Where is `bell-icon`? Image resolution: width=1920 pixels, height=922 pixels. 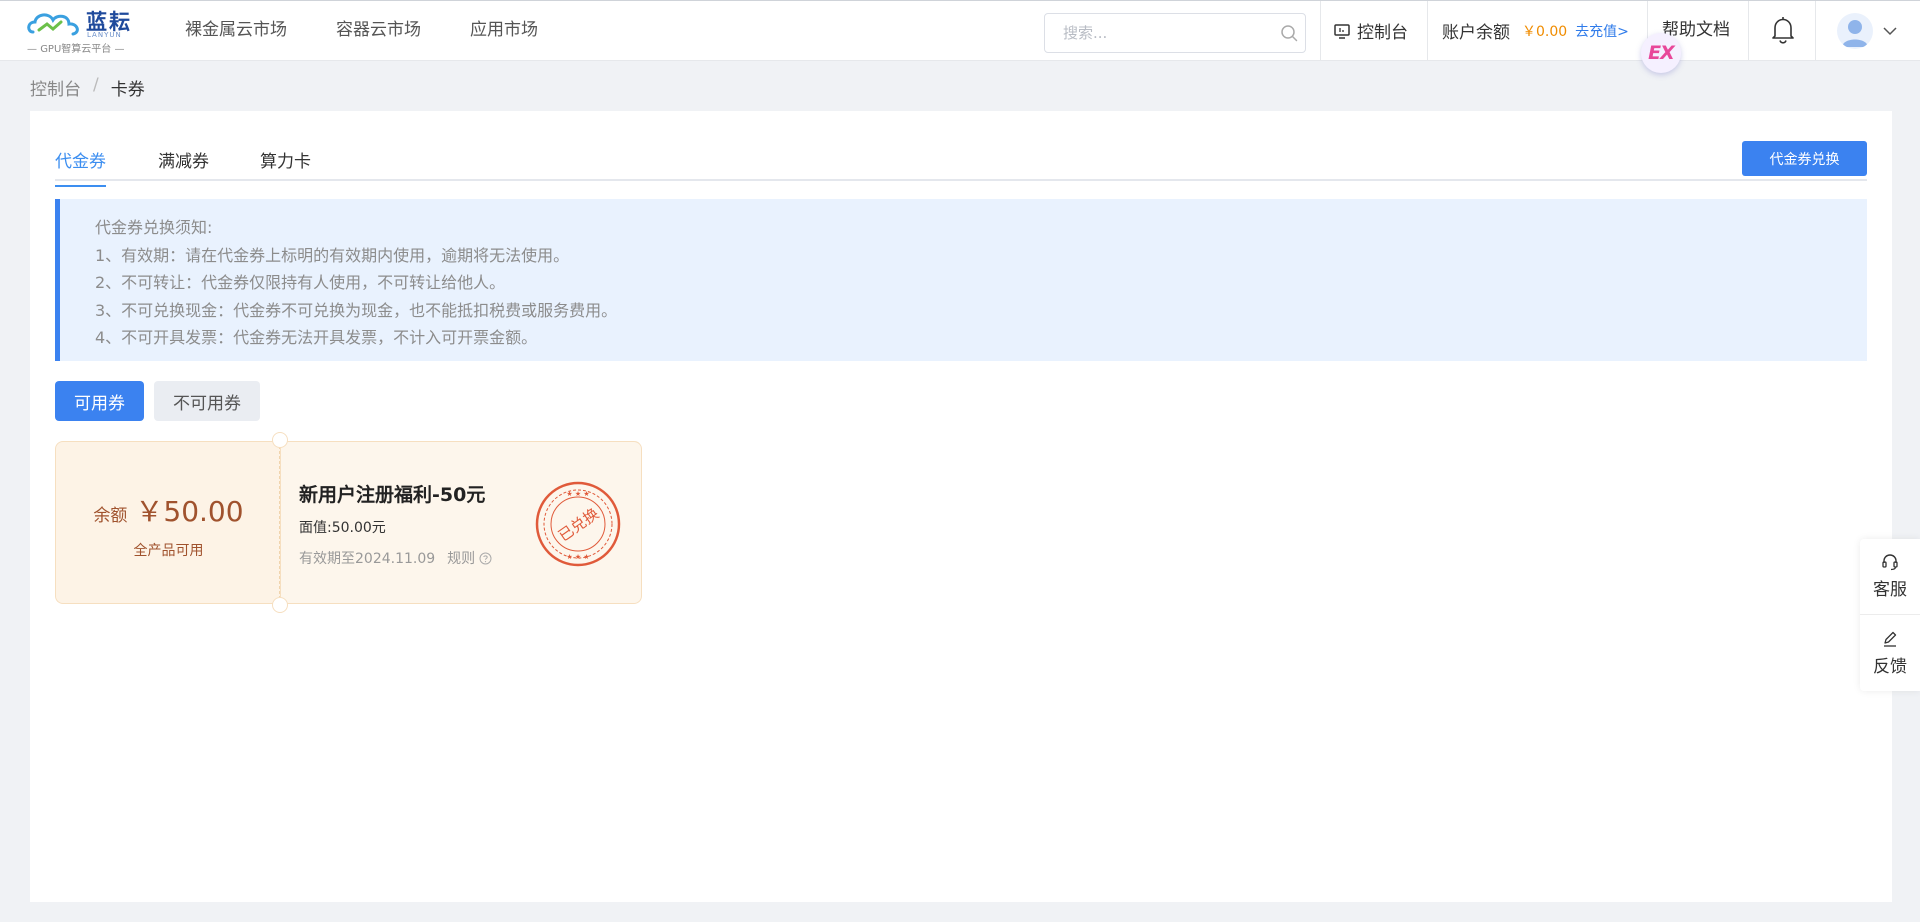
bell-icon is located at coordinates (1783, 30).